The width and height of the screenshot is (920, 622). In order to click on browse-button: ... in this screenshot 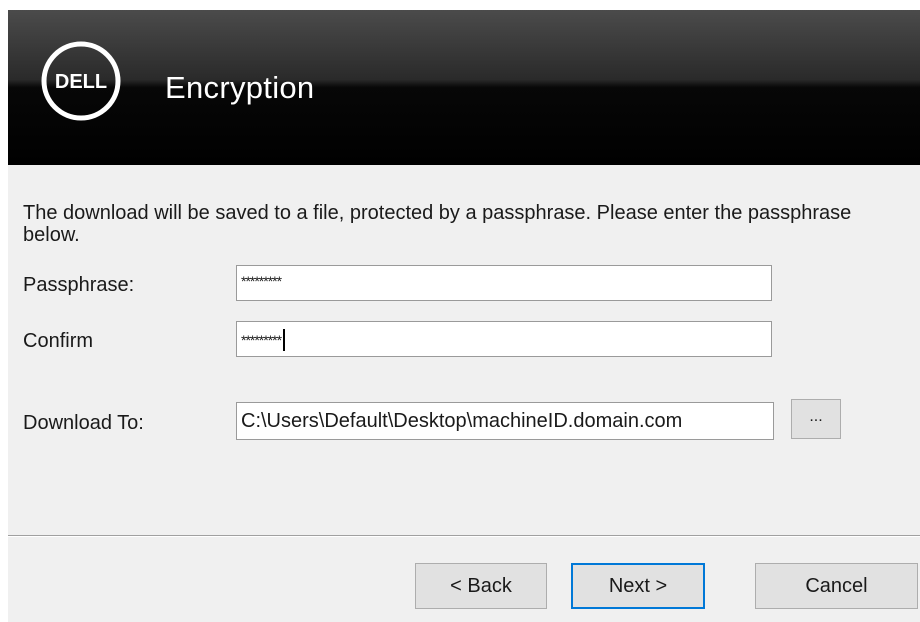, I will do `click(816, 419)`.